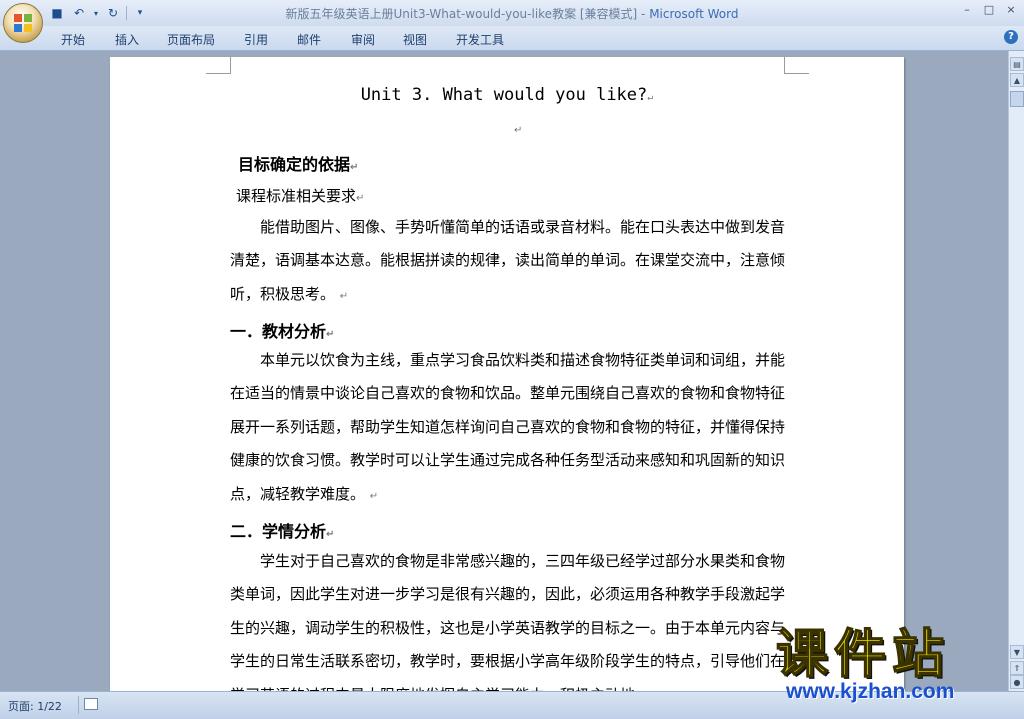 Image resolution: width=1024 pixels, height=719 pixels. I want to click on sub-heading: 课程标准相关要求↵, so click(300, 195).